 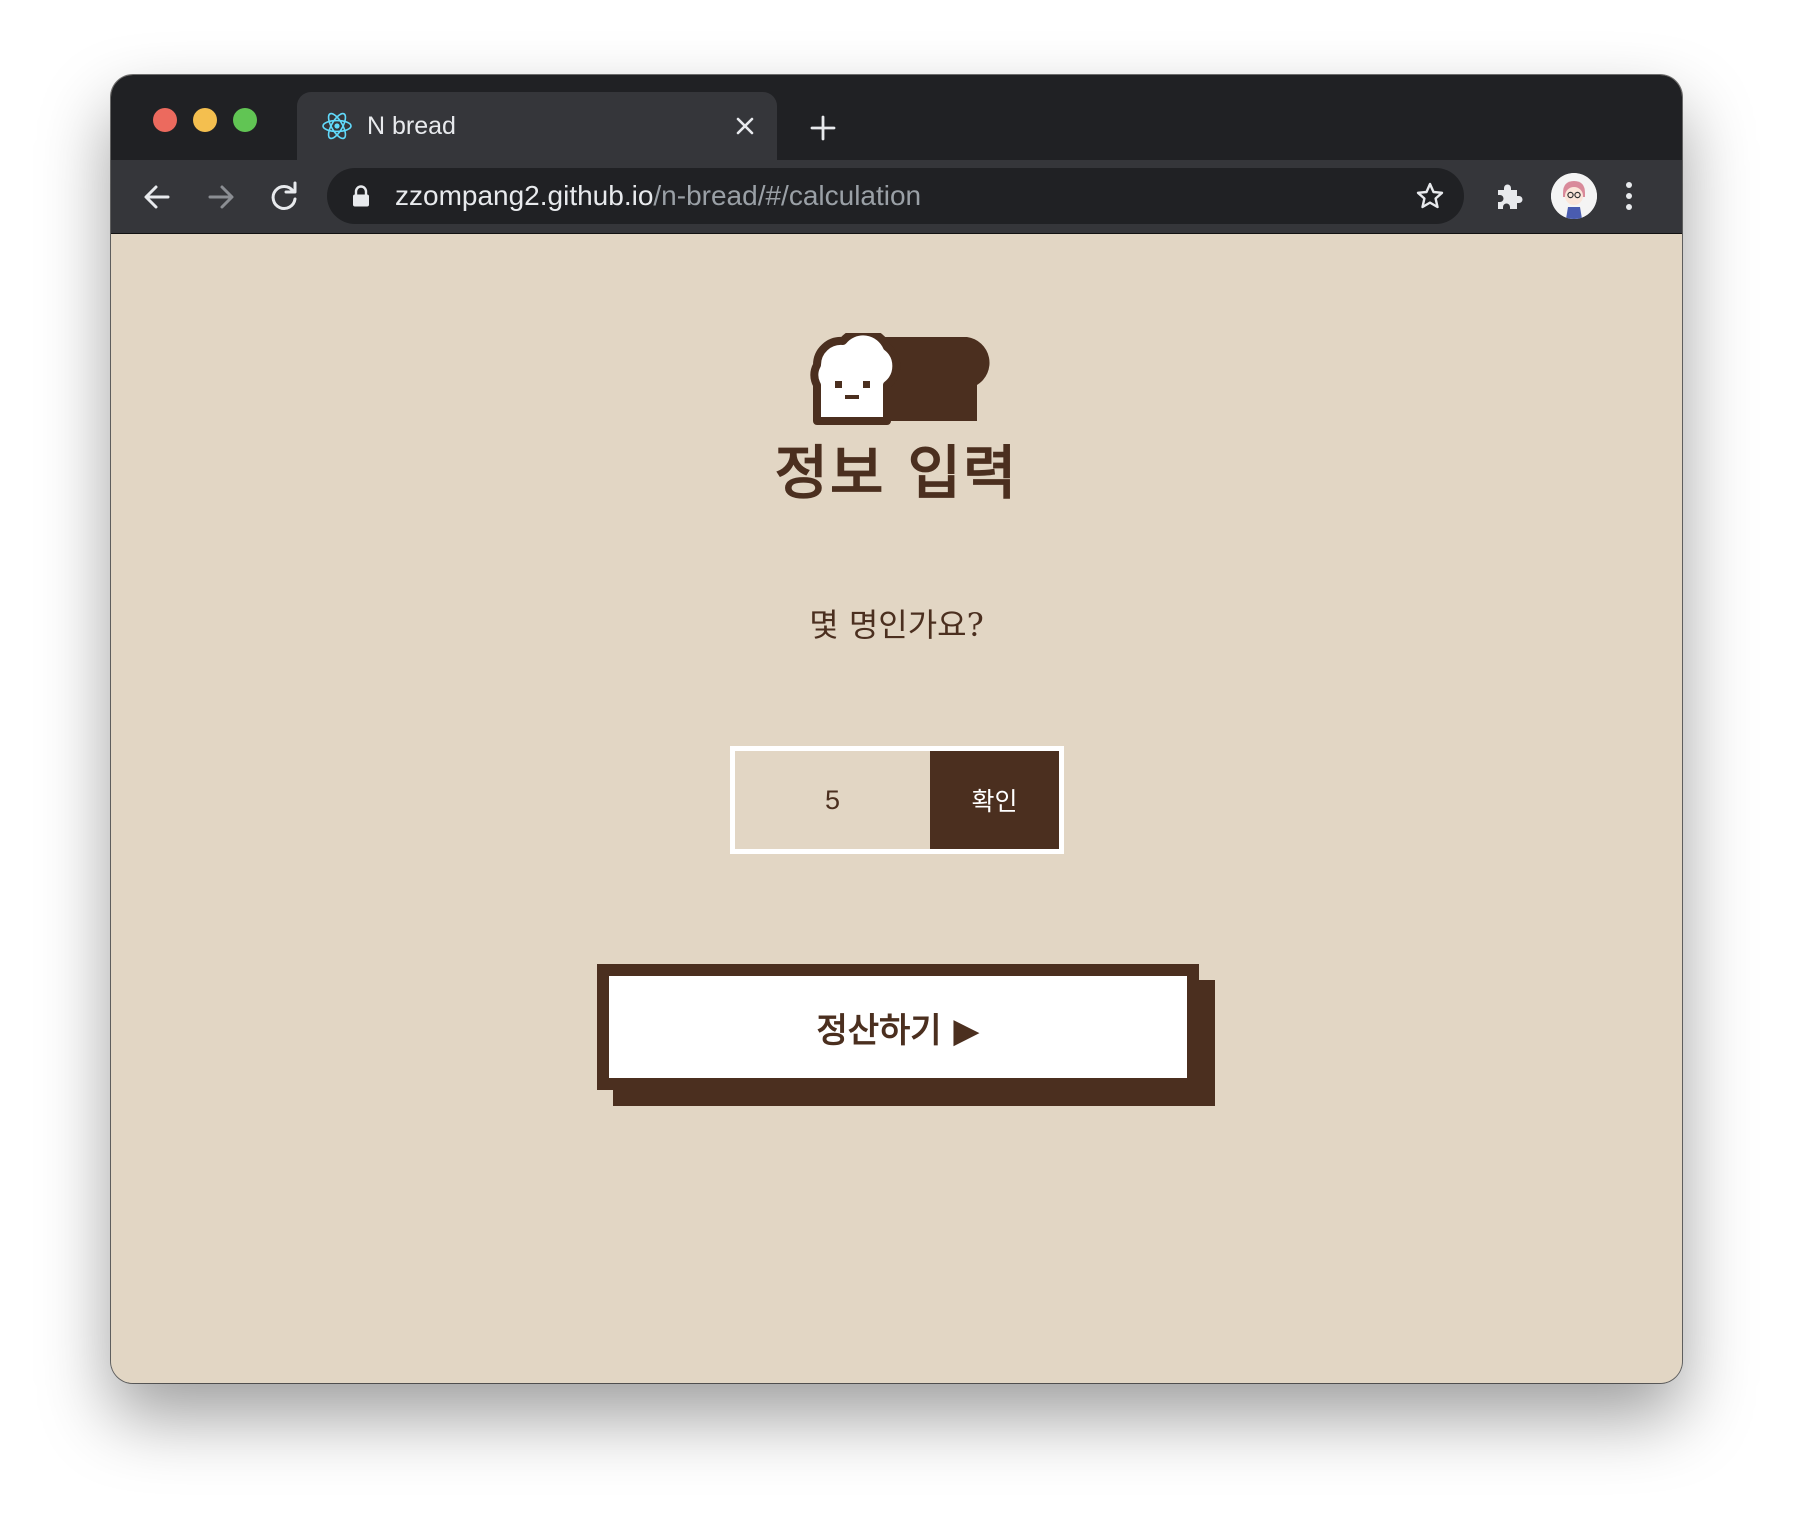 What do you see at coordinates (900, 379) in the screenshot?
I see `bread-loaf-icon` at bounding box center [900, 379].